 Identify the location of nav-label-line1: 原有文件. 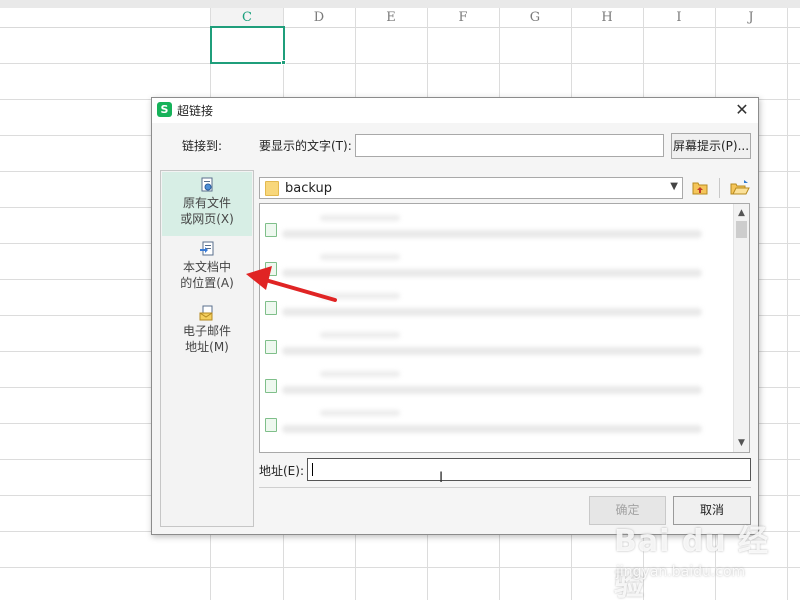
(206, 203).